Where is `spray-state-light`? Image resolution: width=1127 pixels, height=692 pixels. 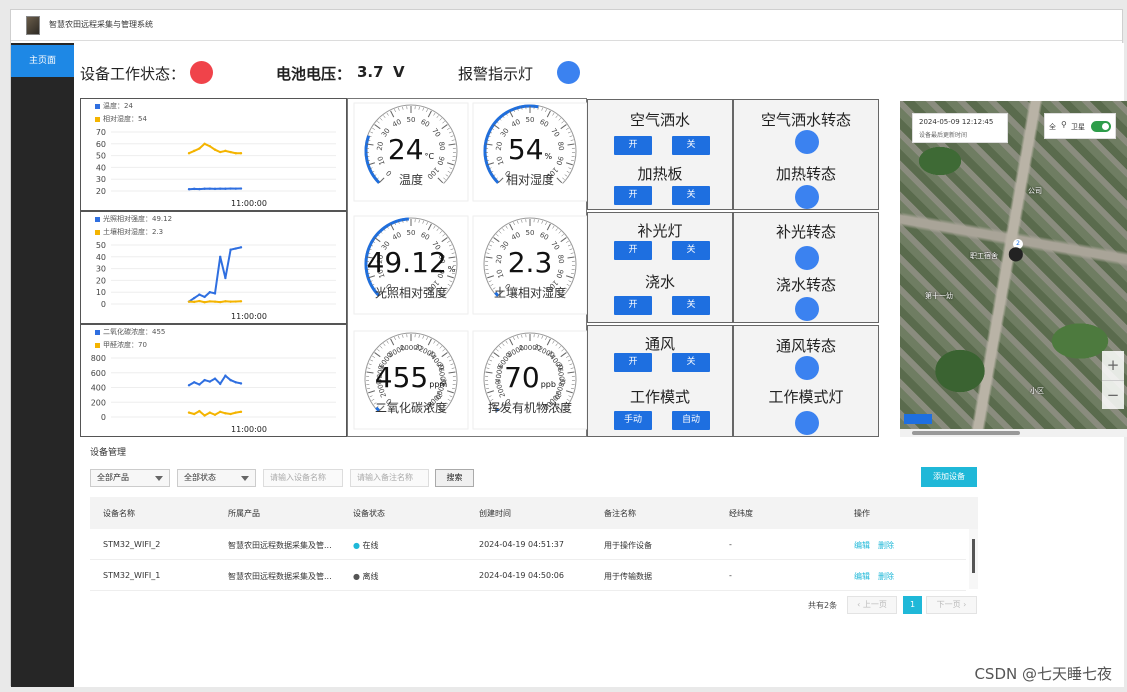 spray-state-light is located at coordinates (807, 142).